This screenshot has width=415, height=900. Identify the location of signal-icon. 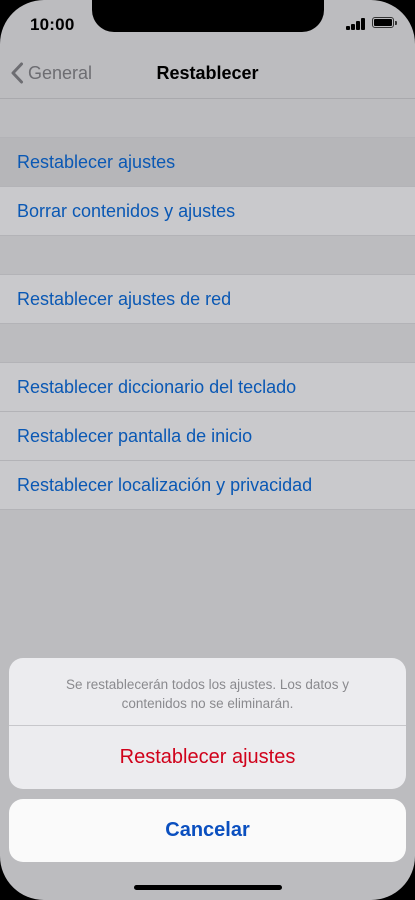
(356, 24).